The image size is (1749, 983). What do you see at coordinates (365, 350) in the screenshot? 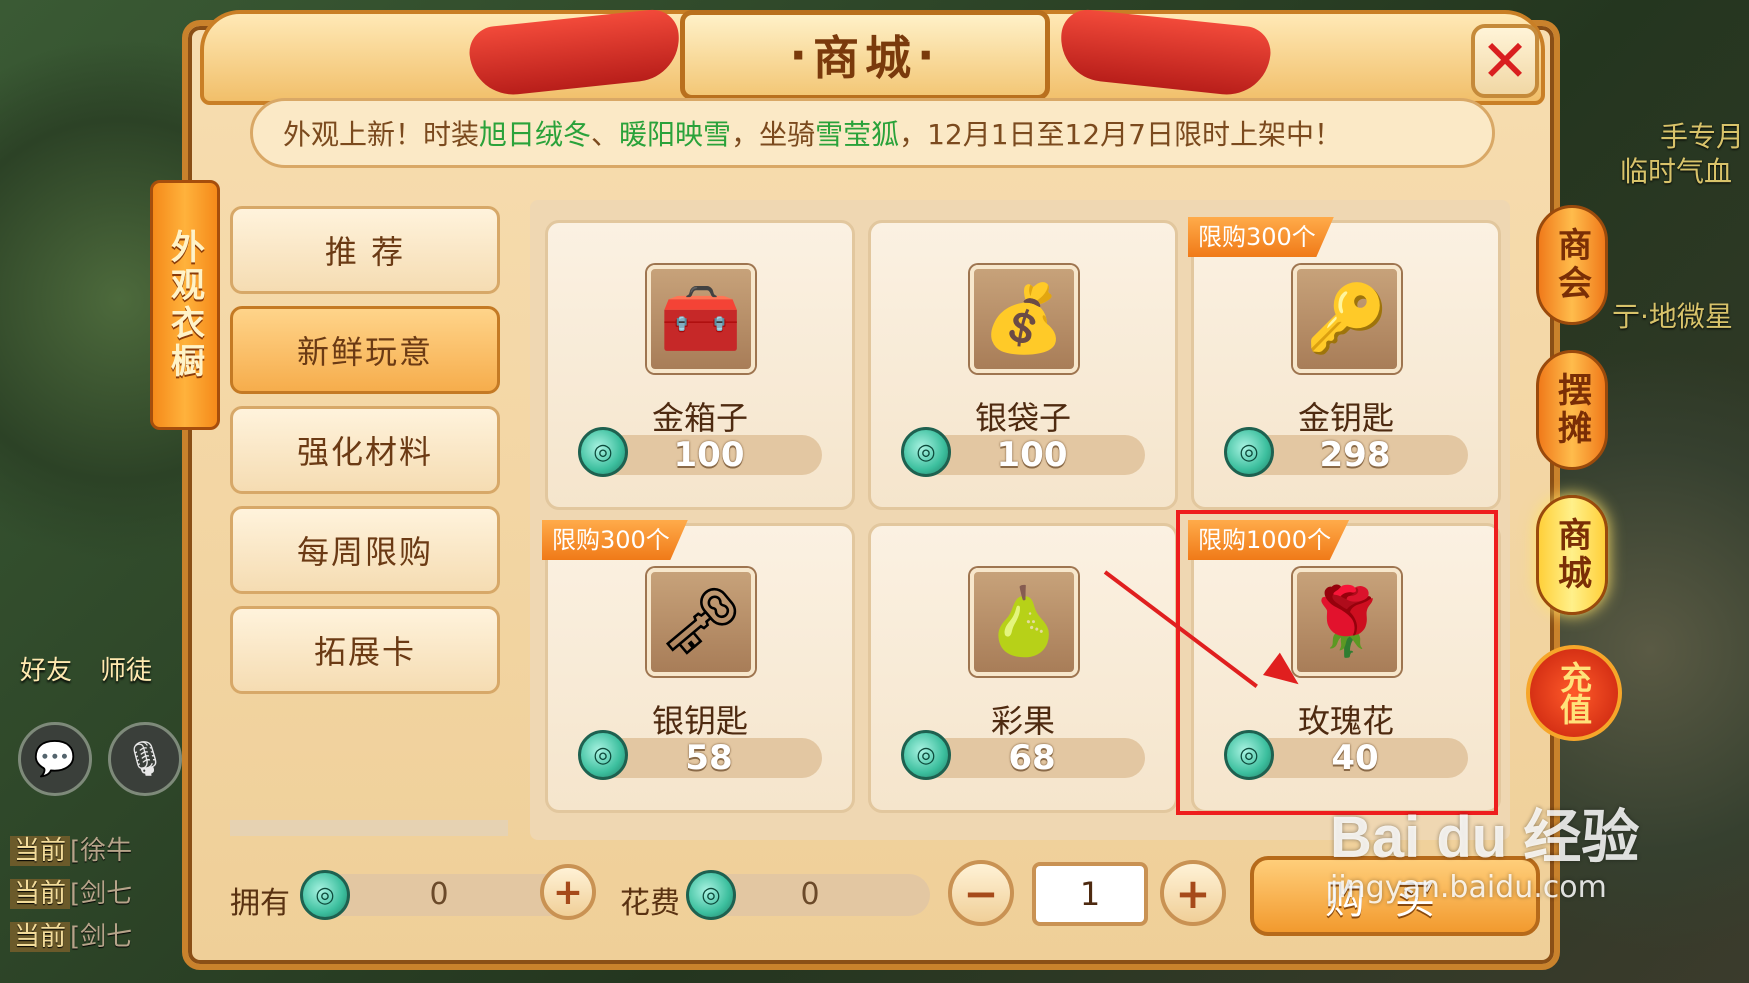
I see `category-novelty: 新鲜玩意` at bounding box center [365, 350].